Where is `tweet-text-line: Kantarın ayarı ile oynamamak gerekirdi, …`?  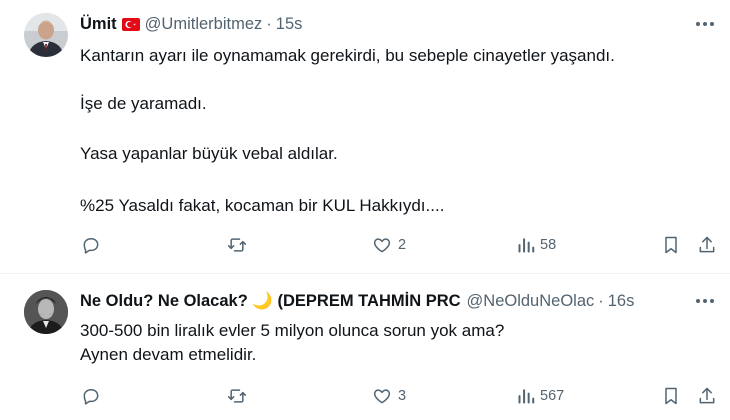 tweet-text-line: Kantarın ayarı ile oynamamak gerekirdi, … is located at coordinates (347, 55).